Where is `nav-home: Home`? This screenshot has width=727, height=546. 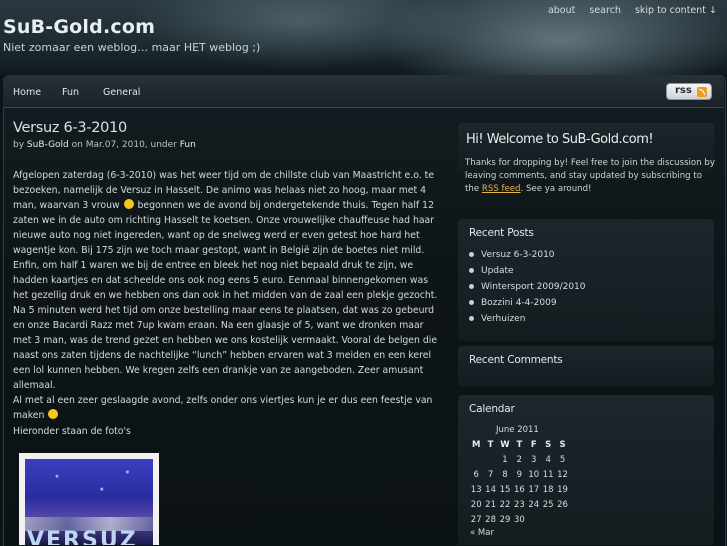
nav-home: Home is located at coordinates (27, 92).